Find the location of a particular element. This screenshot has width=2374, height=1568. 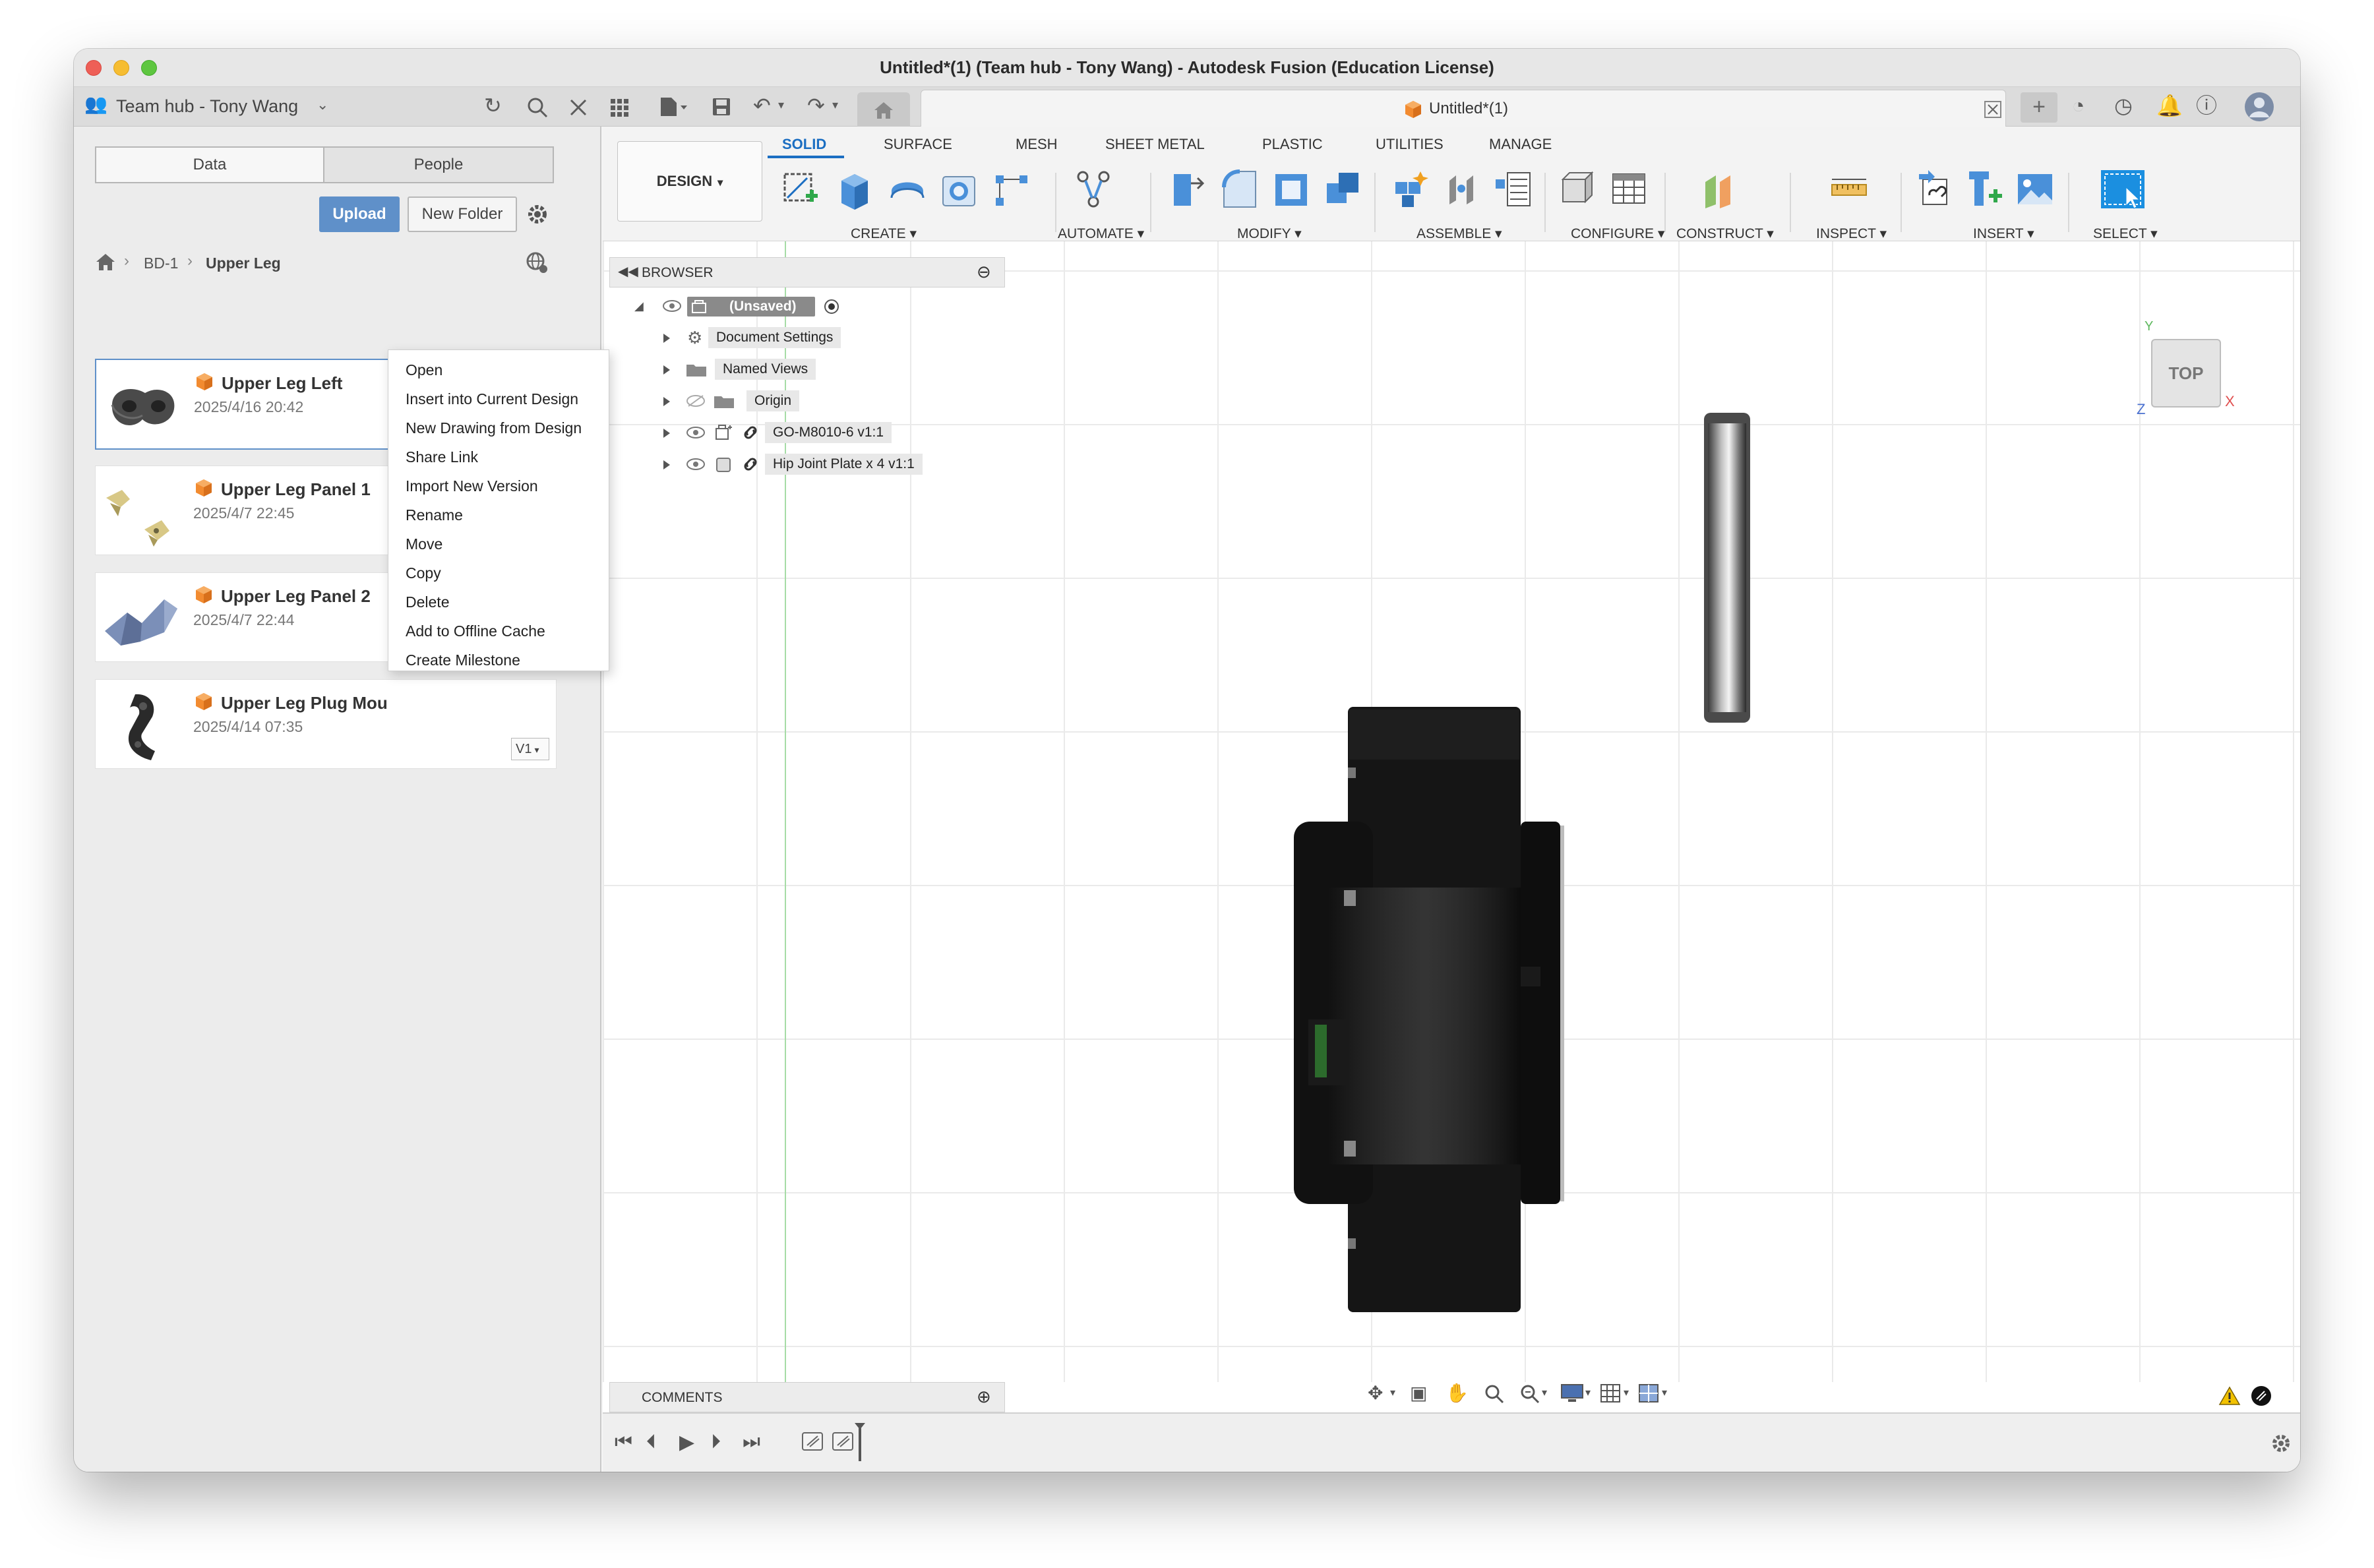

pan-icon: ✋ is located at coordinates (1458, 1393).